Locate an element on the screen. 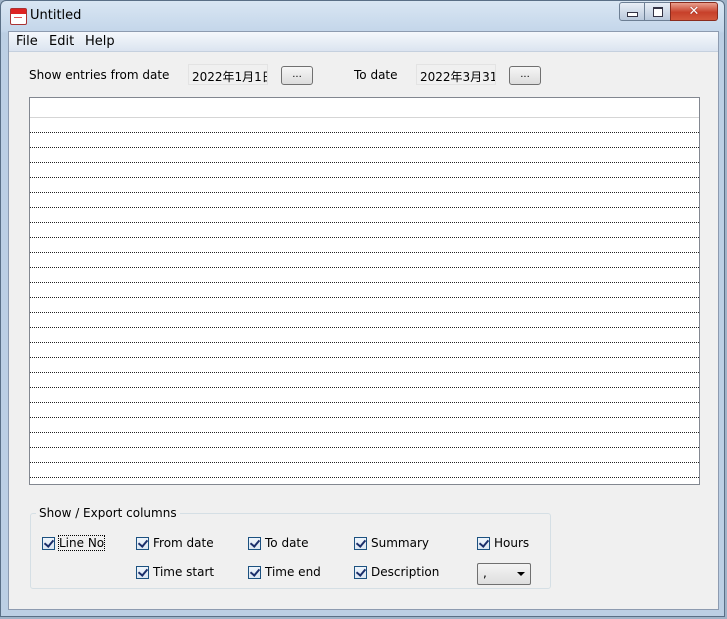 The height and width of the screenshot is (619, 727). menu-file: File is located at coordinates (27, 41).